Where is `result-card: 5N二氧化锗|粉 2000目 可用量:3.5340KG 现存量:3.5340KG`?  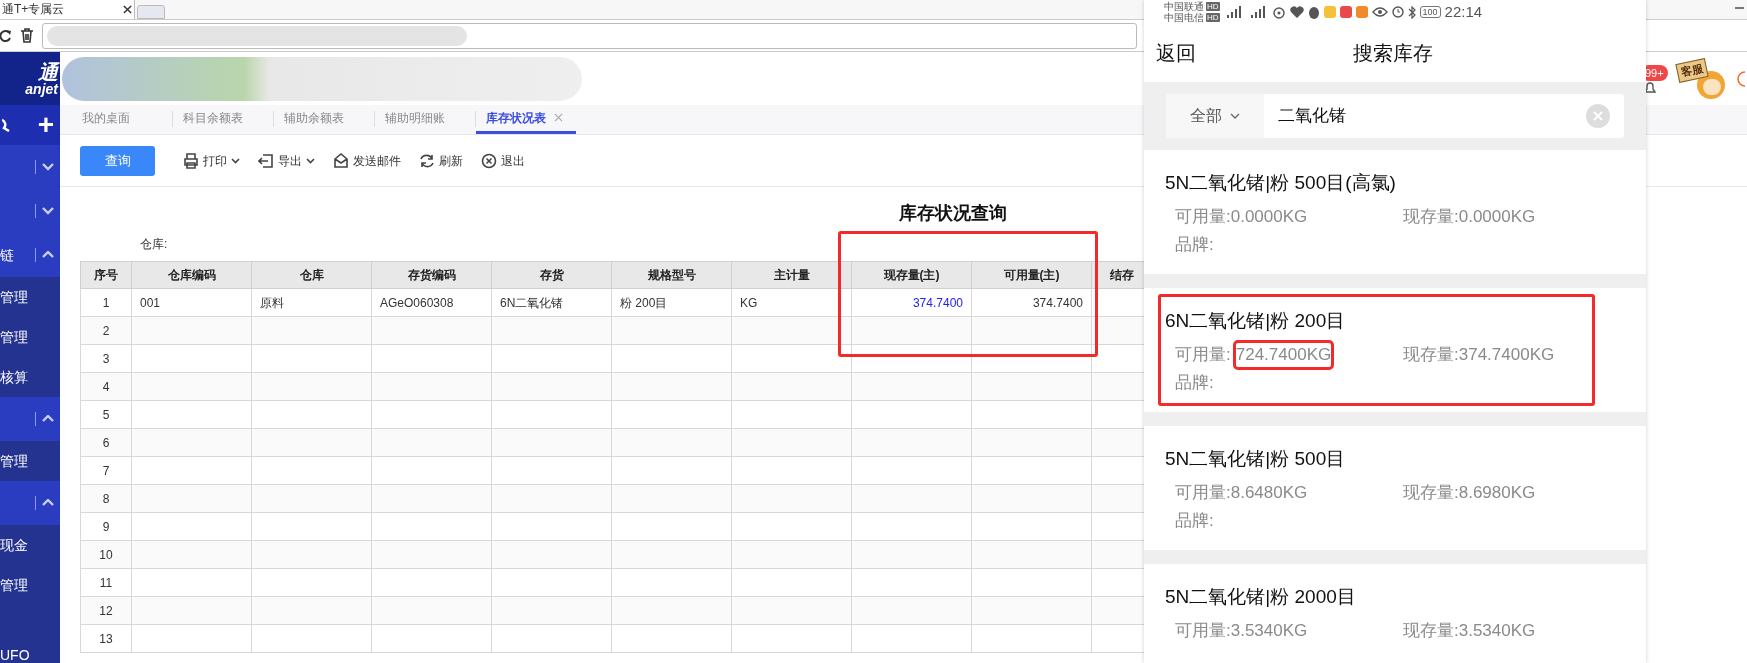 result-card: 5N二氧化锗|粉 2000目 可用量:3.5340KG 现存量:3.5340KG is located at coordinates (1376, 612).